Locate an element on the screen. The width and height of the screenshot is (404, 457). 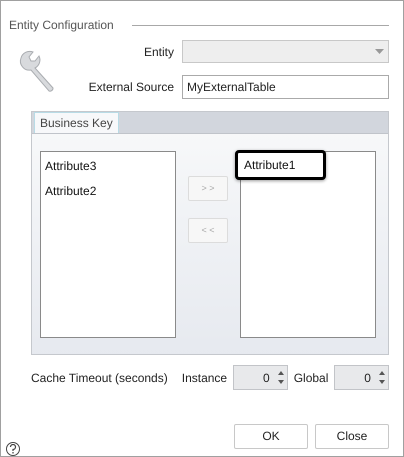
global-spinner: 0 is located at coordinates (361, 377).